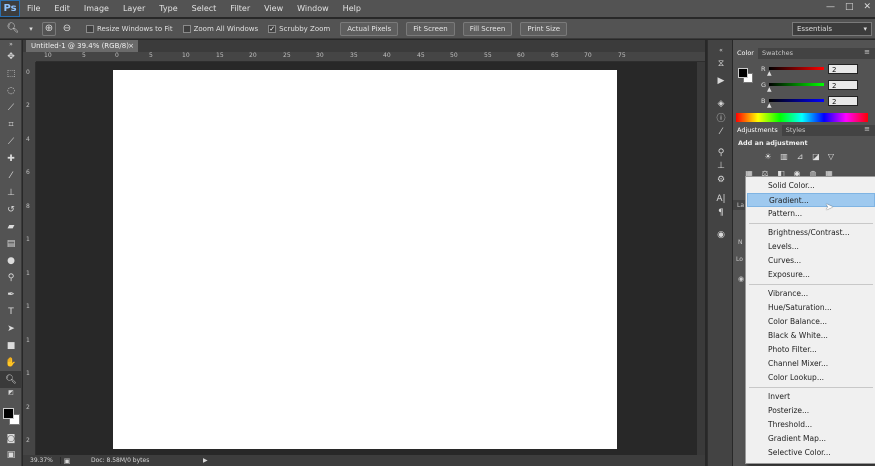 This screenshot has width=875, height=466. Describe the element at coordinates (11, 90) in the screenshot. I see `lasso-tool-icon: ◌` at that location.